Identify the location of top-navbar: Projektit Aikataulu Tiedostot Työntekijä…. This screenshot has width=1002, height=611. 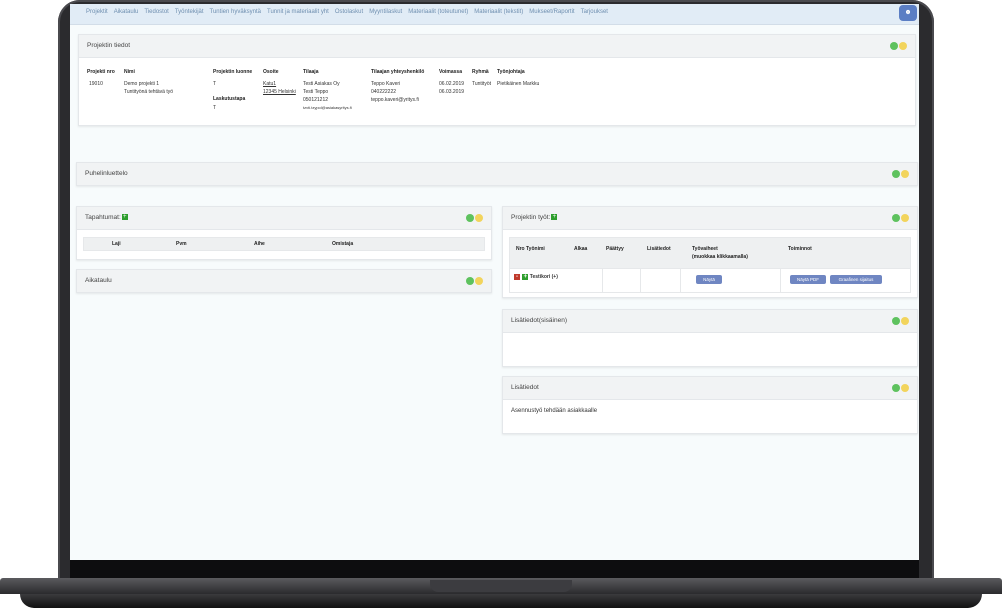
(494, 14).